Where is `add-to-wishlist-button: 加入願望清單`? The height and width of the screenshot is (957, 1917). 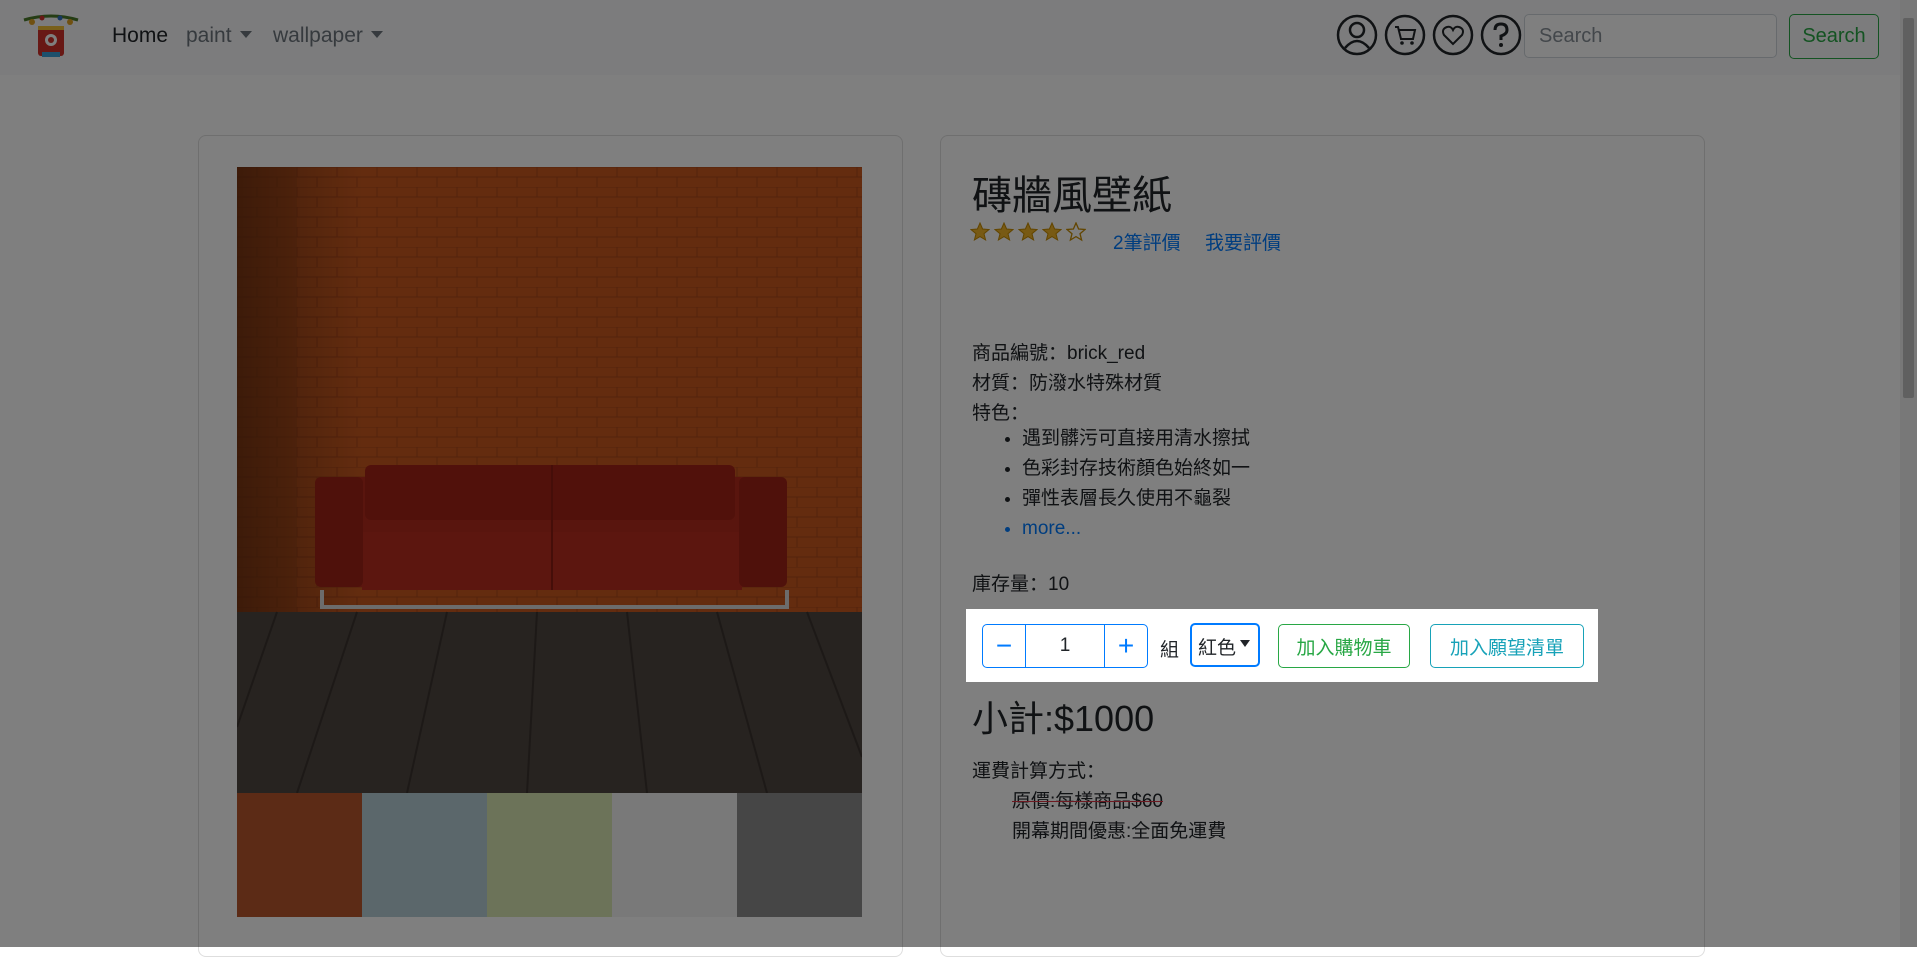
add-to-wishlist-button: 加入願望清單 is located at coordinates (1507, 646).